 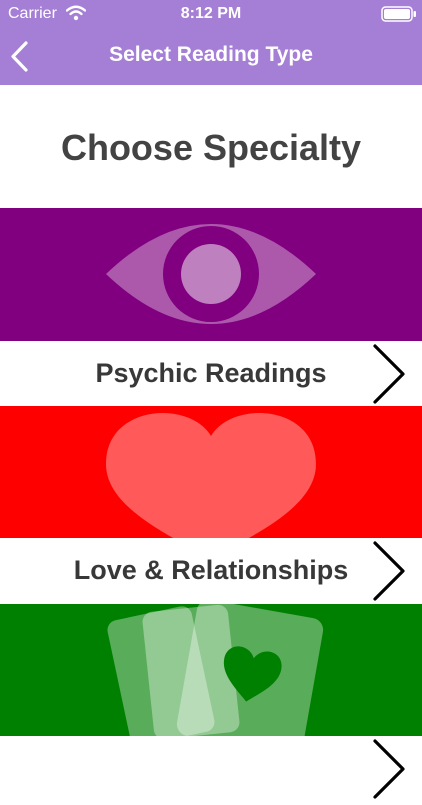 I want to click on tarot-readings-item, so click(x=211, y=767).